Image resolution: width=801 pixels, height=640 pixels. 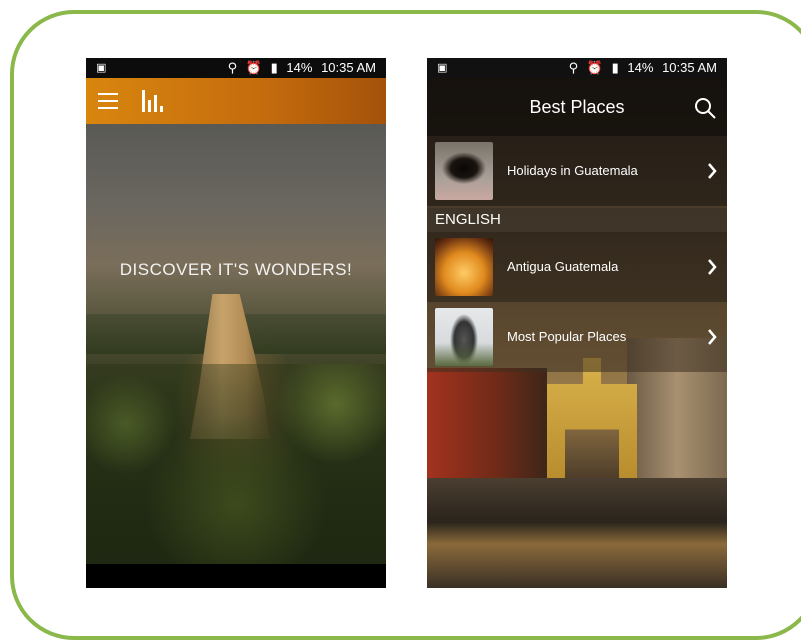 I want to click on thumbnail-church, so click(x=464, y=267).